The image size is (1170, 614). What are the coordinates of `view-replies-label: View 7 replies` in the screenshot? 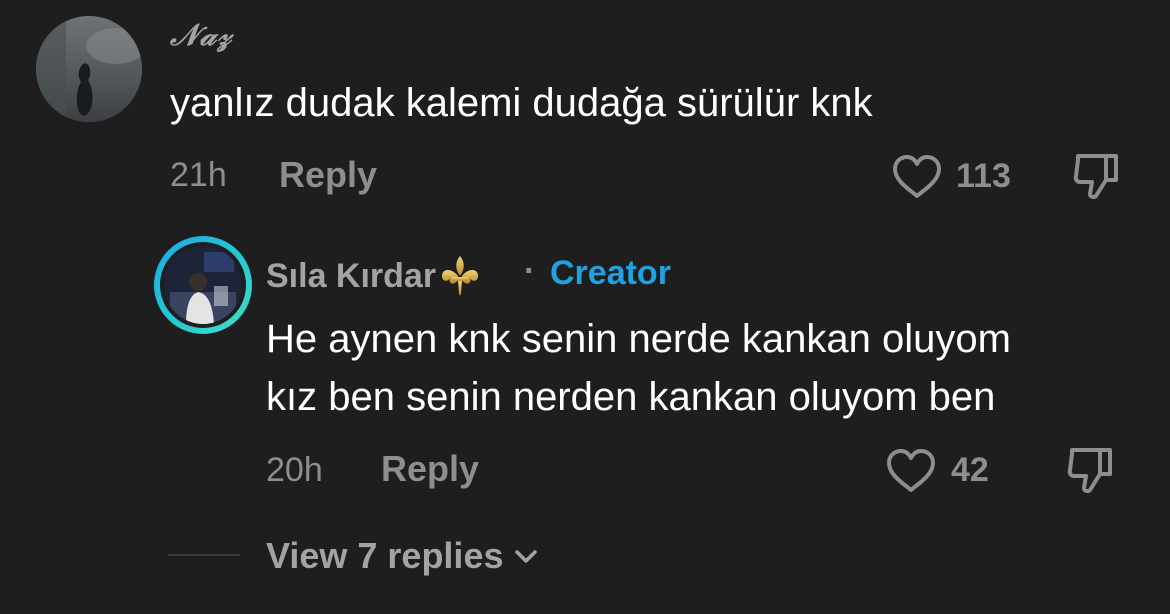 It's located at (385, 555).